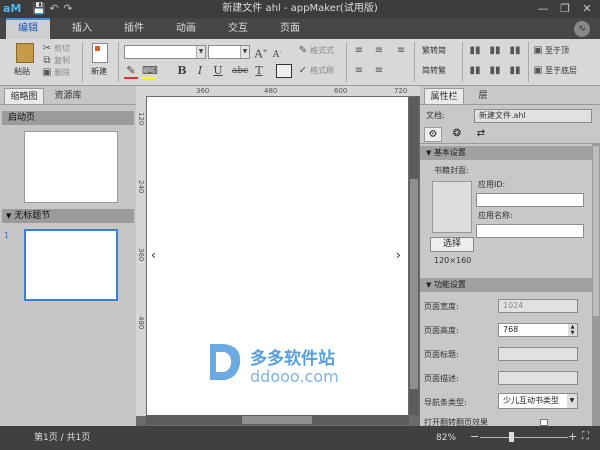 The image size is (600, 450). I want to click on page-height-field: 768, so click(538, 330).